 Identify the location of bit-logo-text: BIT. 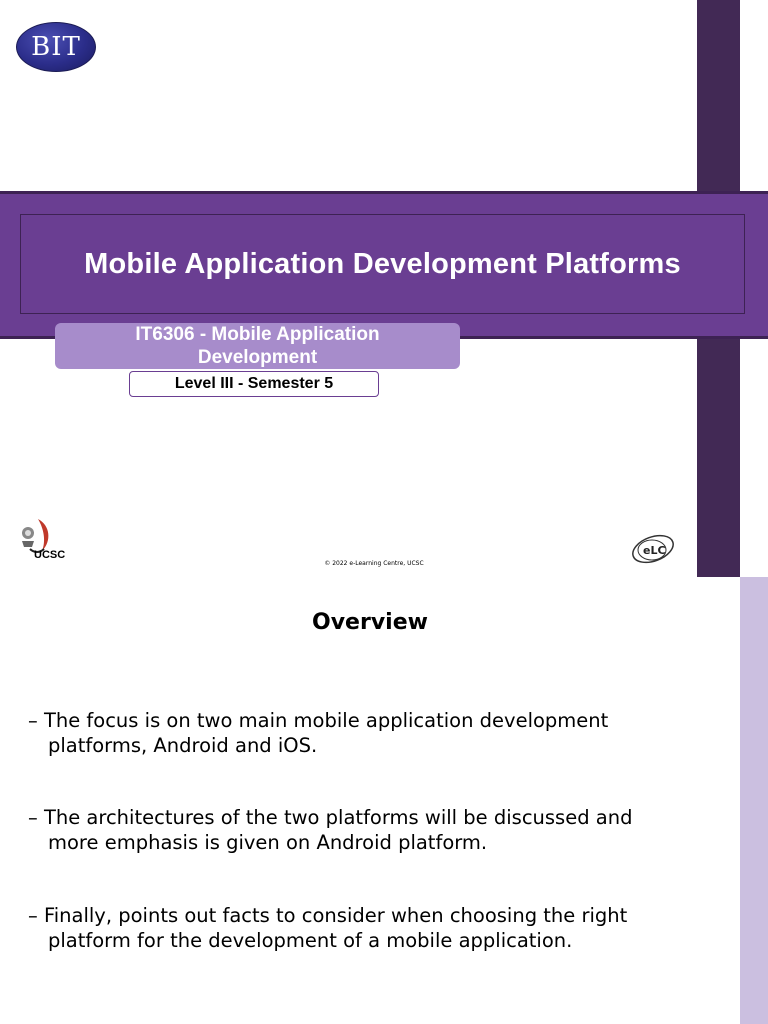
(56, 47).